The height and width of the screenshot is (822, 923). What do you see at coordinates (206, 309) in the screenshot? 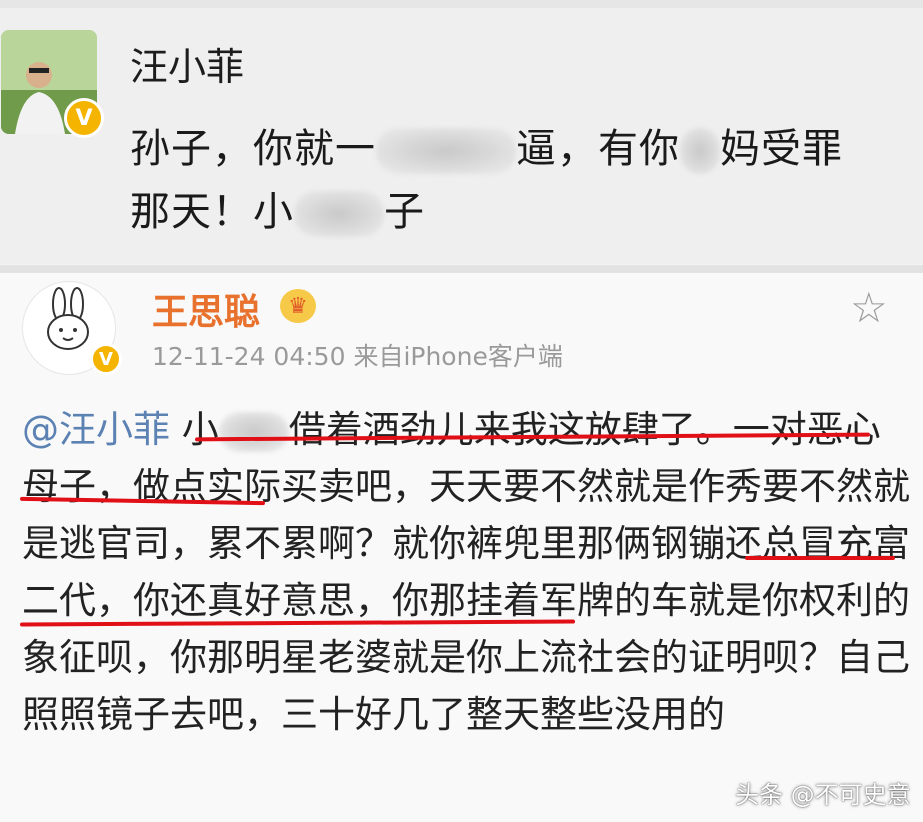
I see `username: 王思聪` at bounding box center [206, 309].